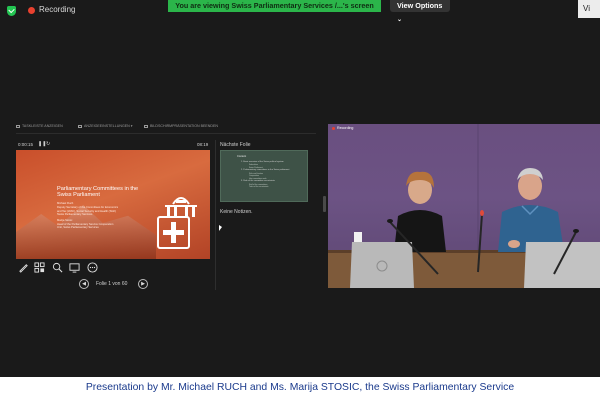  What do you see at coordinates (146, 126) in the screenshot?
I see `close-icon` at bounding box center [146, 126].